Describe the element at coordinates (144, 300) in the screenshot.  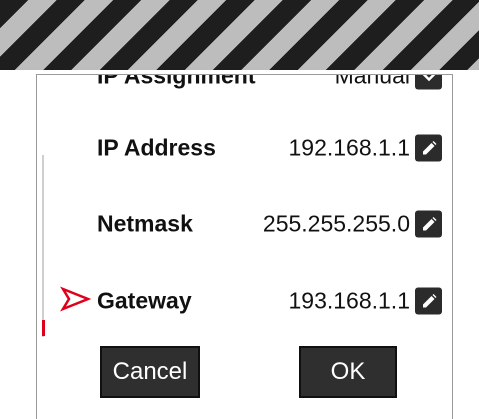
I see `field-label: Gateway` at that location.